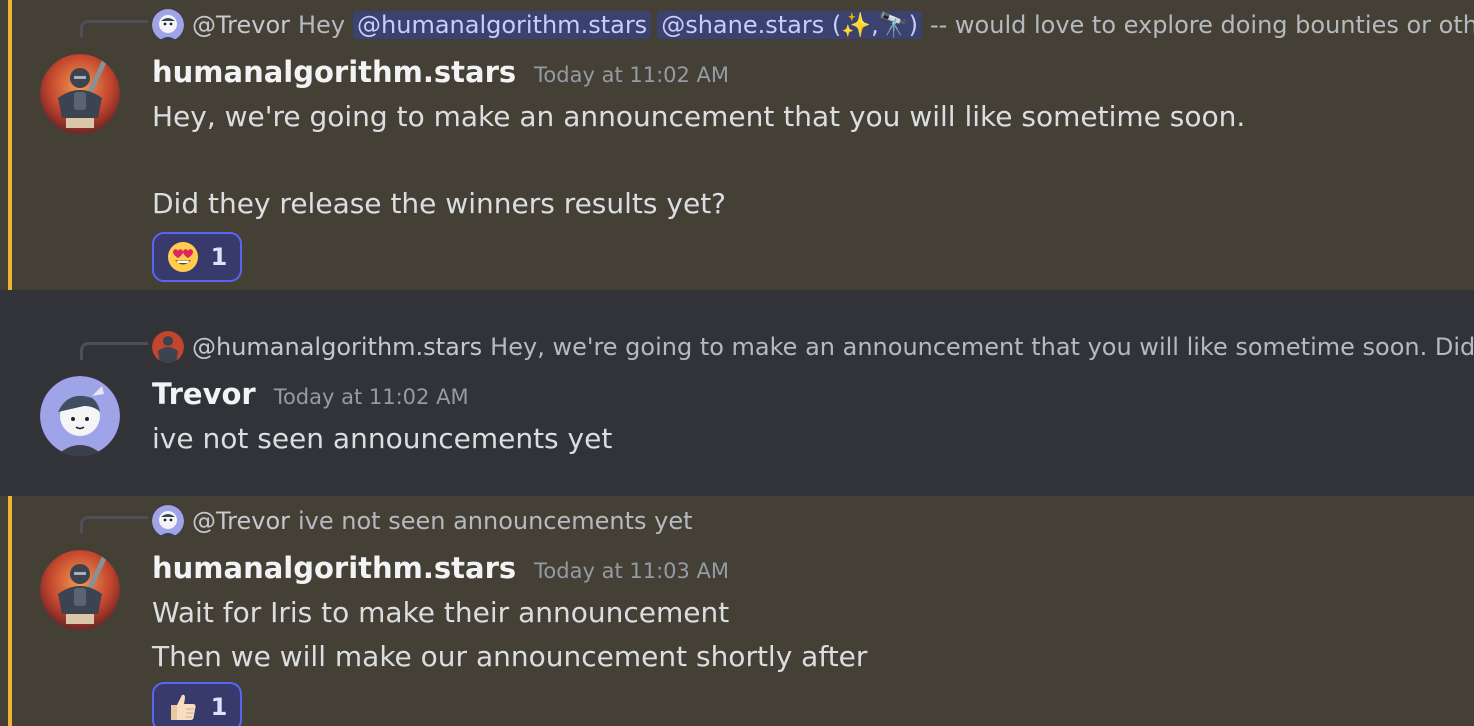 The width and height of the screenshot is (1474, 726). Describe the element at coordinates (382, 438) in the screenshot. I see `message-text: ive not seen announcements yet` at that location.